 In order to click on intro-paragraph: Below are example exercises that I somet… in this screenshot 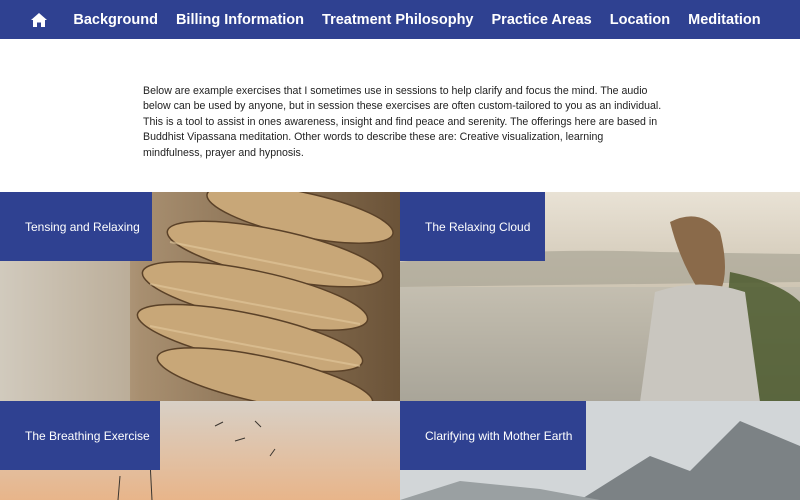, I will do `click(402, 122)`.